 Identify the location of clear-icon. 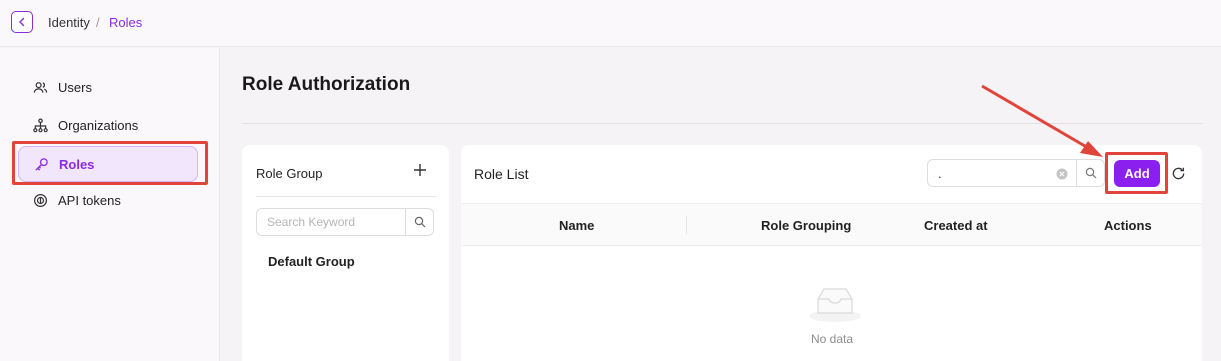
(1062, 173).